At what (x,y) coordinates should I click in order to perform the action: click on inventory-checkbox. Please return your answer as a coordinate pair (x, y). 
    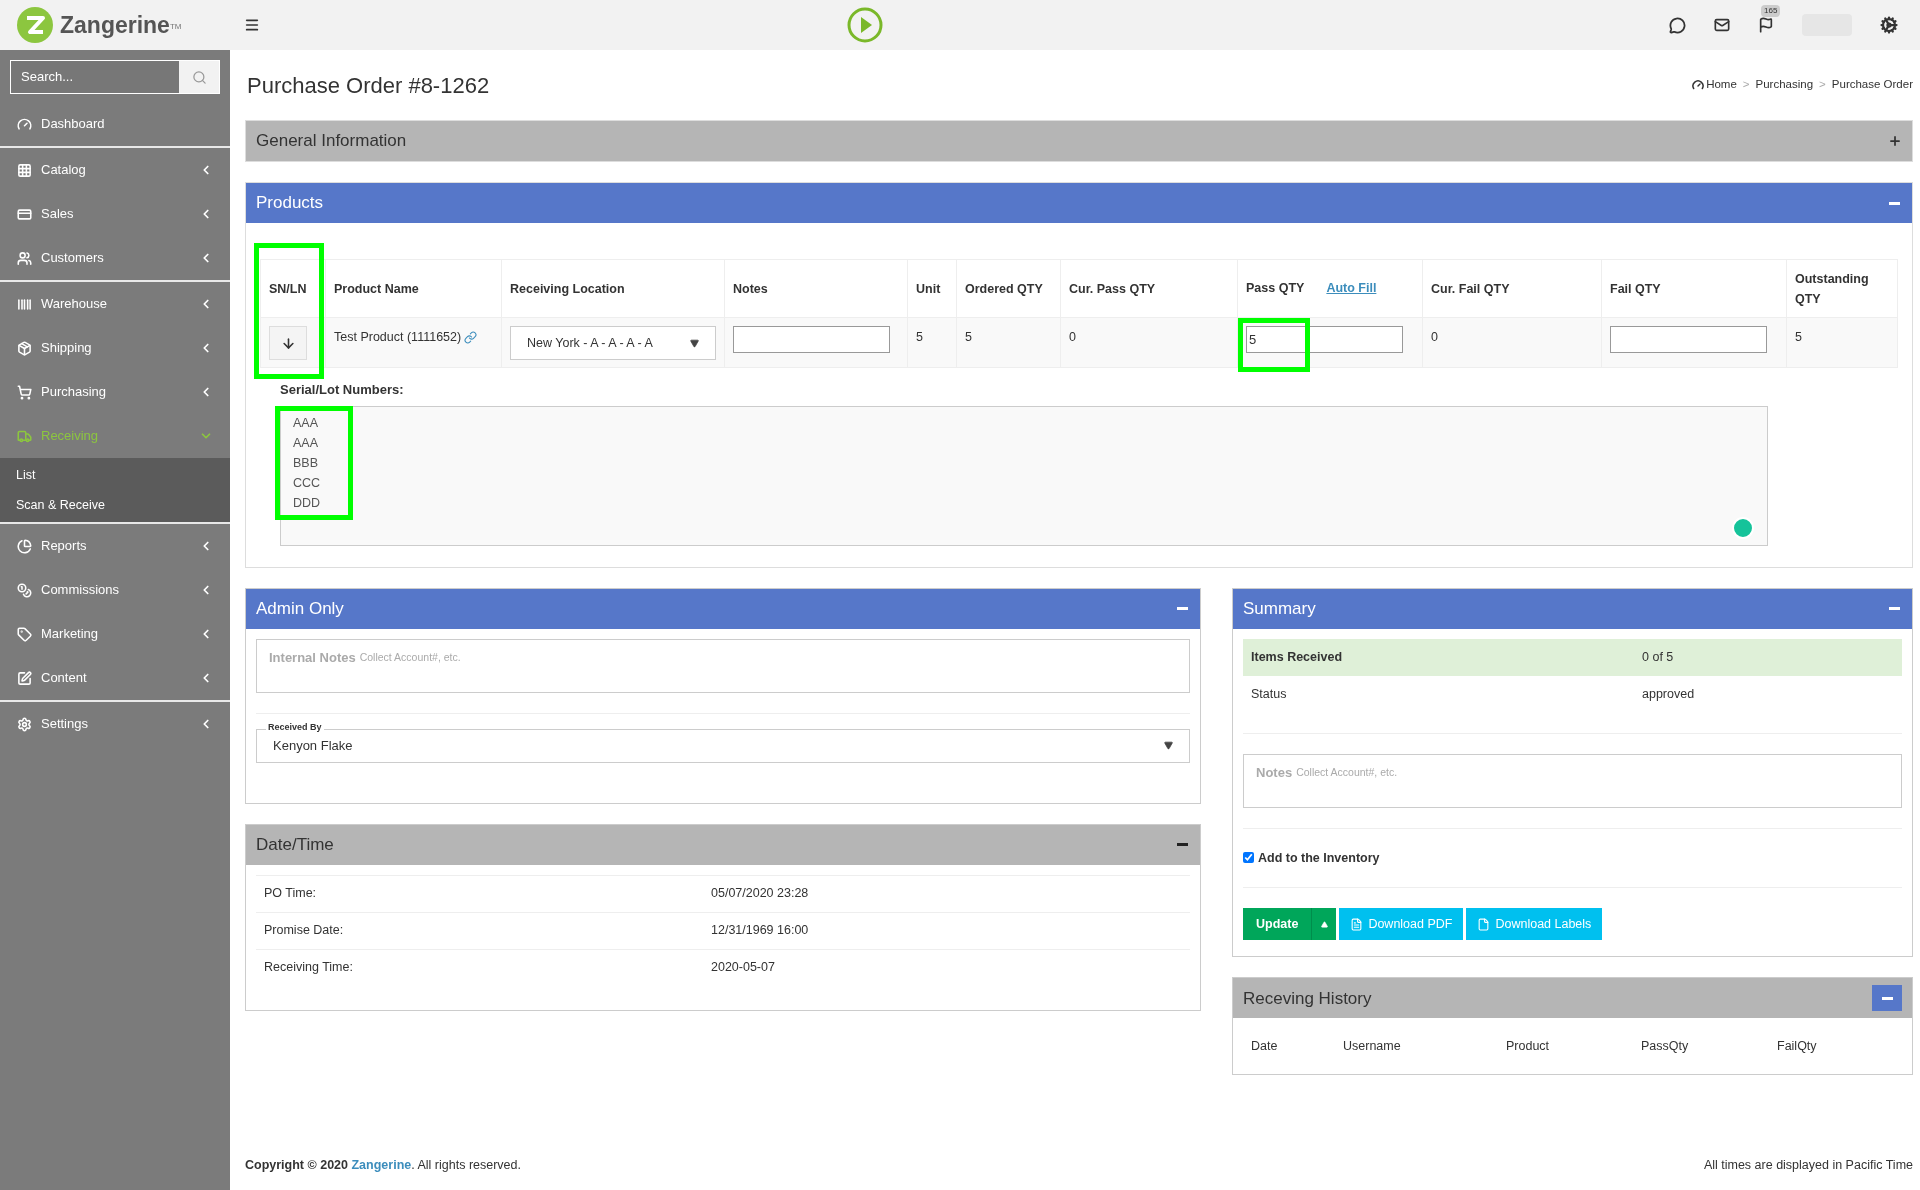
    Looking at the image, I should click on (1248, 858).